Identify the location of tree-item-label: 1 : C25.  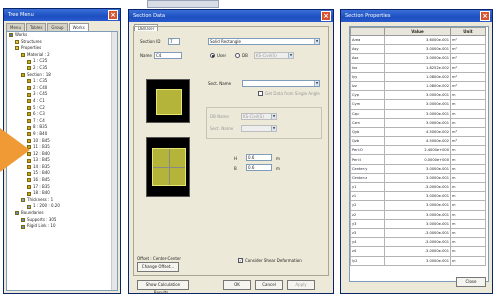
(40, 61).